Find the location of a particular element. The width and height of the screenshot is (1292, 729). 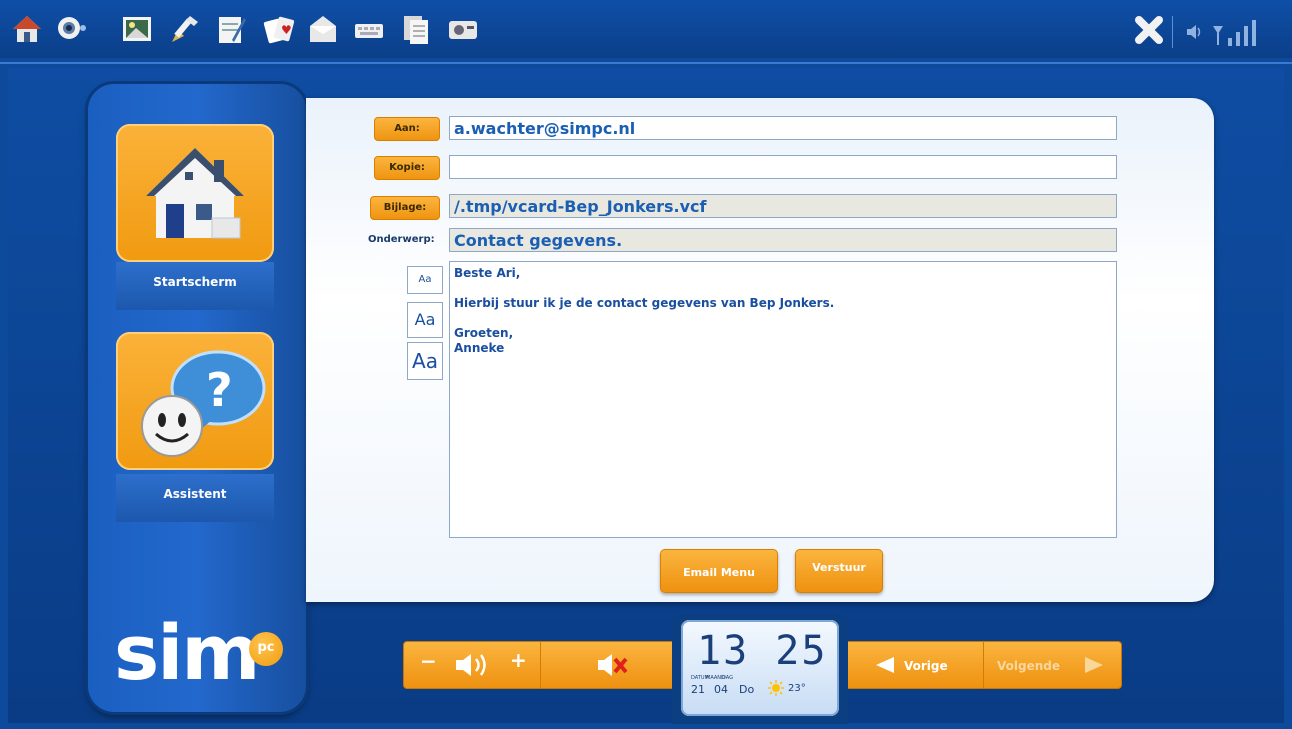

assistant-label: Assistent is located at coordinates (195, 498).